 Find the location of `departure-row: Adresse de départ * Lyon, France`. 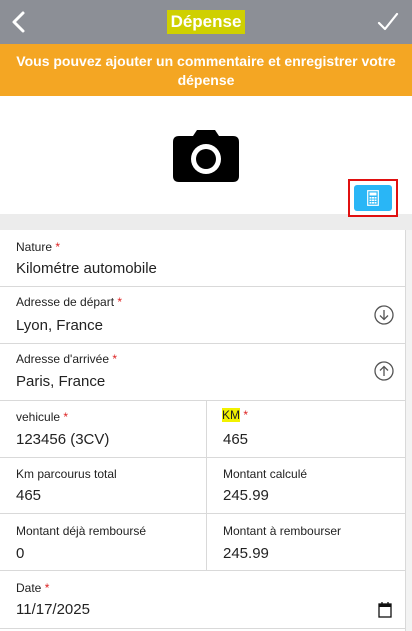

departure-row: Adresse de départ * Lyon, France is located at coordinates (203, 315).